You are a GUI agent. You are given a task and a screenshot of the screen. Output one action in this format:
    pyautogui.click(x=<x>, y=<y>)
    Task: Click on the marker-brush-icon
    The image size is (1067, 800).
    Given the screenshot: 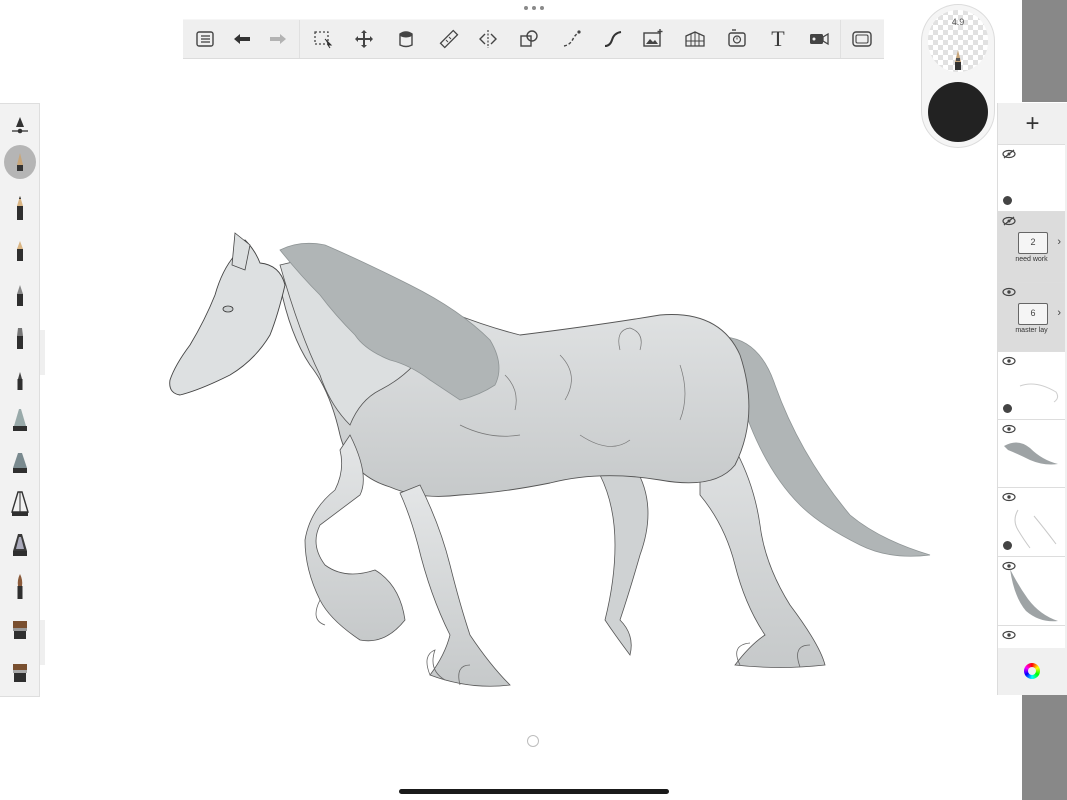 What is the action you would take?
    pyautogui.click(x=20, y=338)
    